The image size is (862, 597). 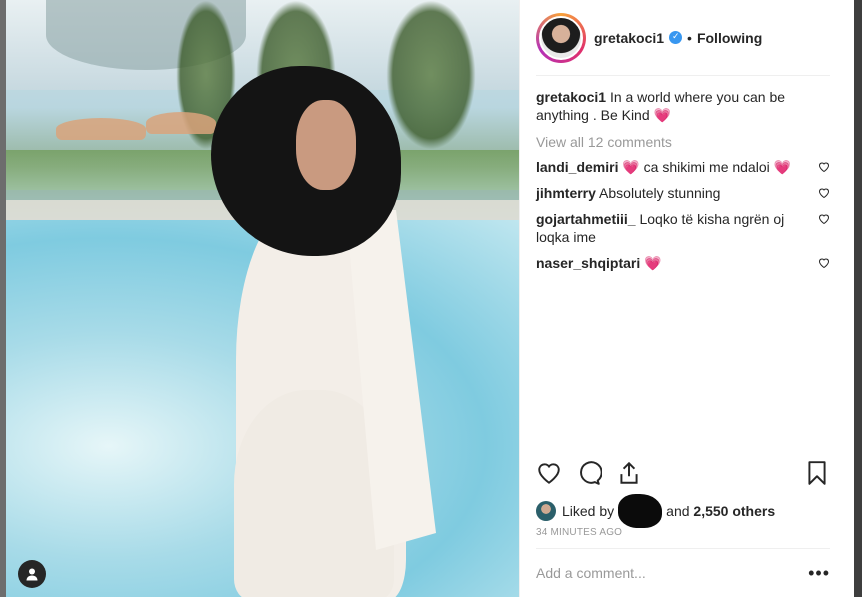 What do you see at coordinates (629, 38) in the screenshot?
I see `author-username: gretakoci1` at bounding box center [629, 38].